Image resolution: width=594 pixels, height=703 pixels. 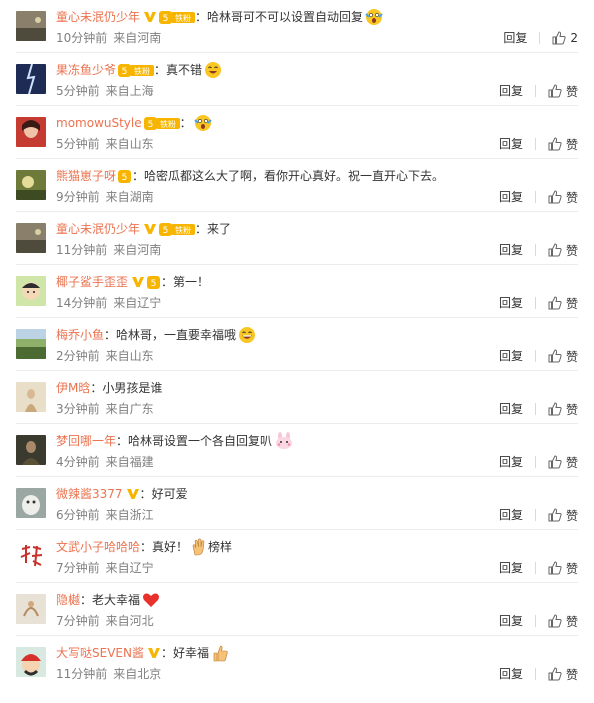 I want to click on username-link: 梅乔小鱼, so click(x=80, y=335).